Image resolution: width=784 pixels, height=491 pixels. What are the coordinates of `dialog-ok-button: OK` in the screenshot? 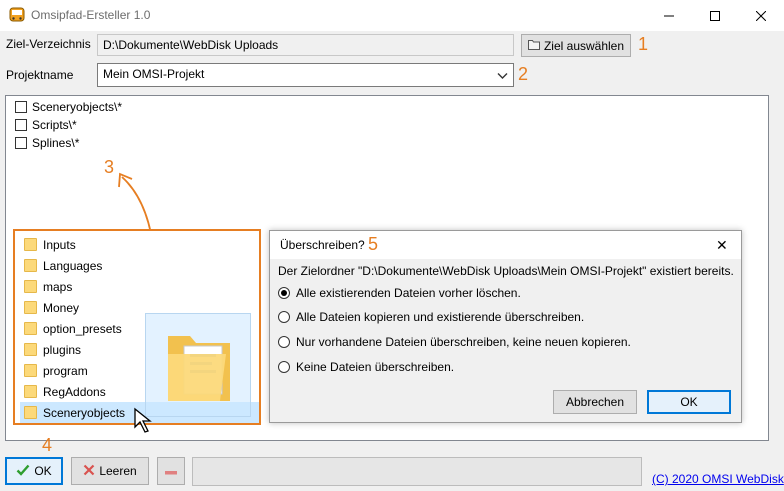 It's located at (689, 402).